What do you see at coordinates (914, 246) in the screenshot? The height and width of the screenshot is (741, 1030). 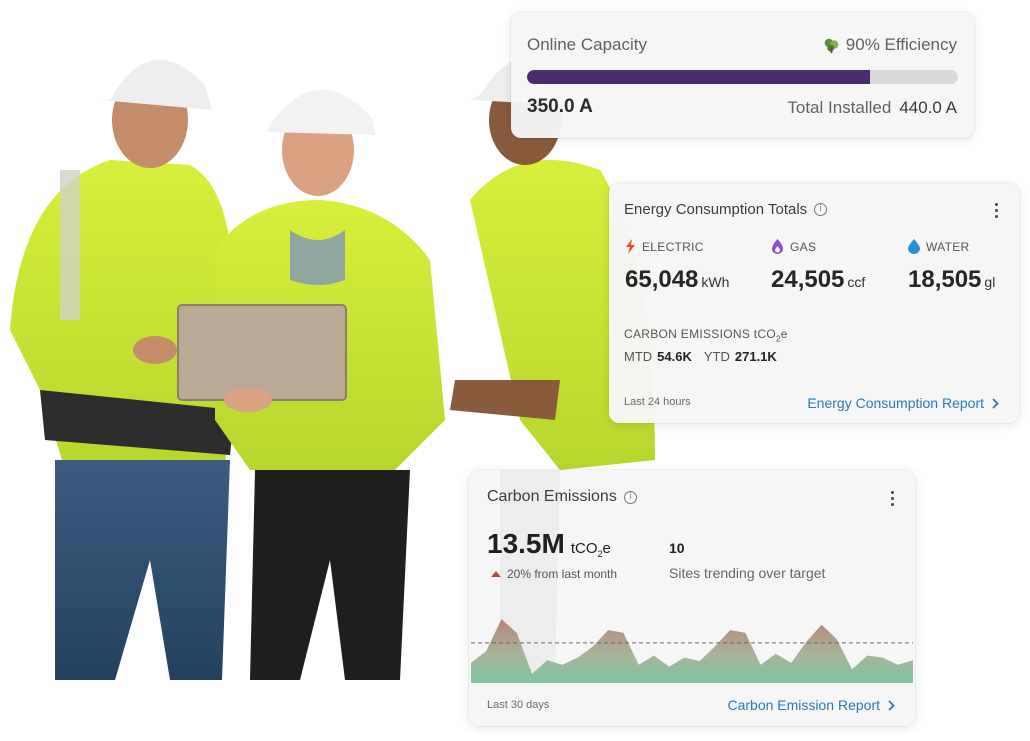 I see `water-drop-icon` at bounding box center [914, 246].